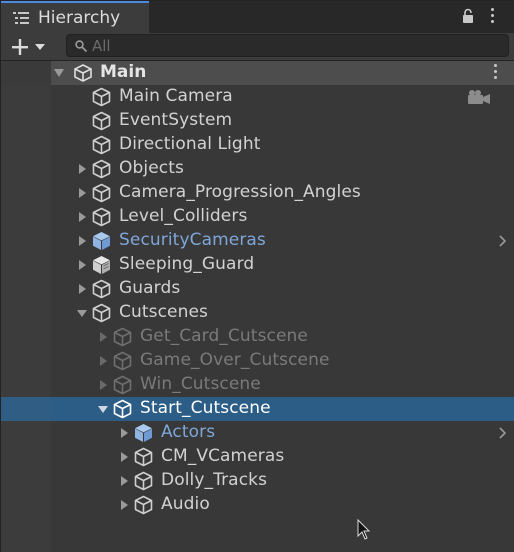 Image resolution: width=514 pixels, height=552 pixels. I want to click on hierarchy-row: CM_VCameras, so click(257, 457).